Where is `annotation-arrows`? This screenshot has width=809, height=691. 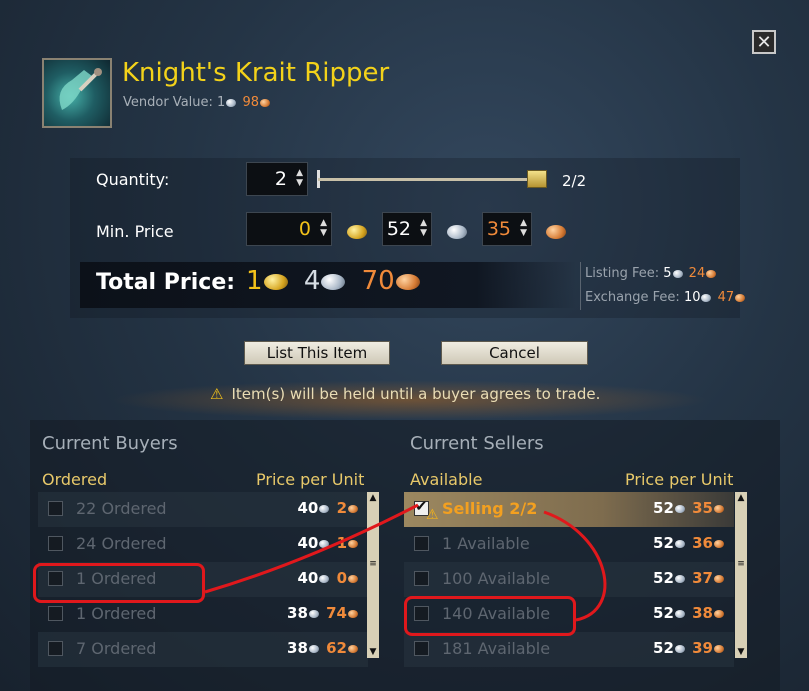 annotation-arrows is located at coordinates (405, 562).